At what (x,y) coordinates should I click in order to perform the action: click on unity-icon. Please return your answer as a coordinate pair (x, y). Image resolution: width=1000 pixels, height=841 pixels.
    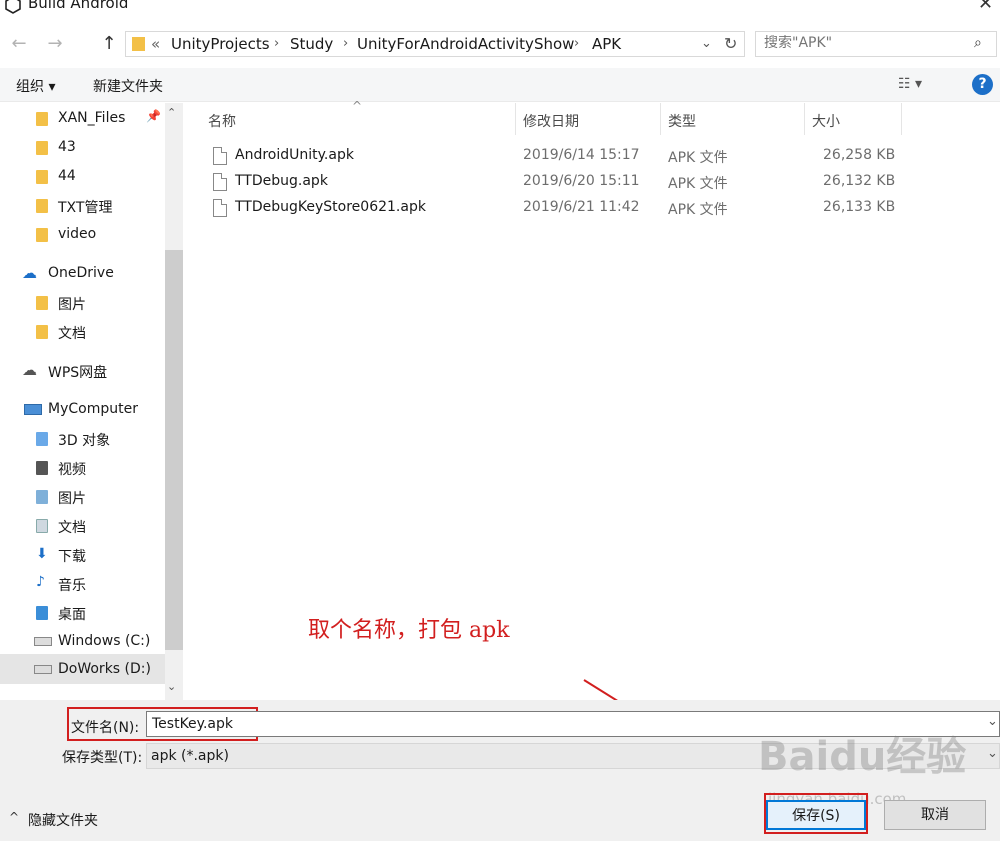
    Looking at the image, I should click on (13, 7).